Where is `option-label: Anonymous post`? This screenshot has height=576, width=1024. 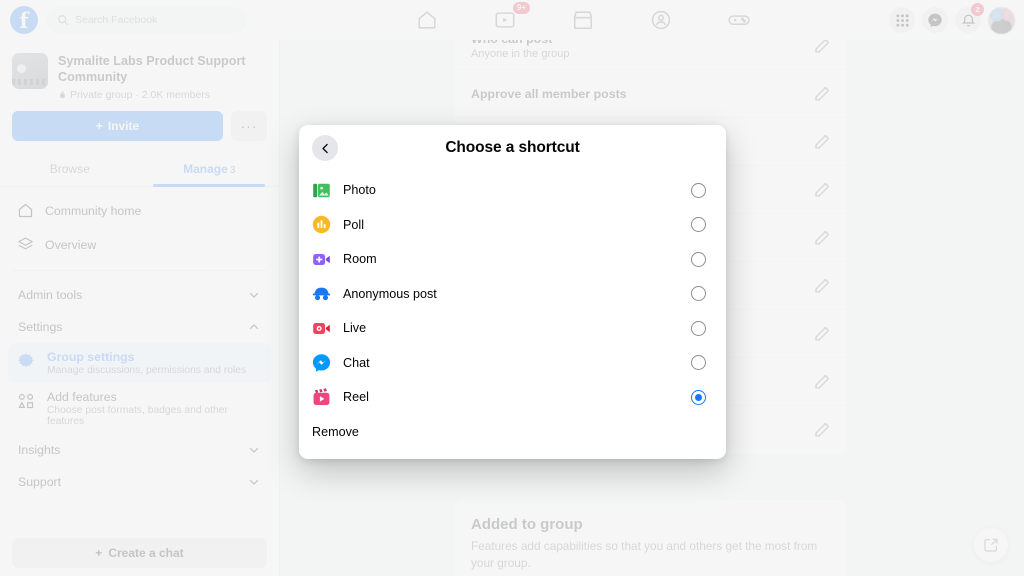
option-label: Anonymous post is located at coordinates (390, 293).